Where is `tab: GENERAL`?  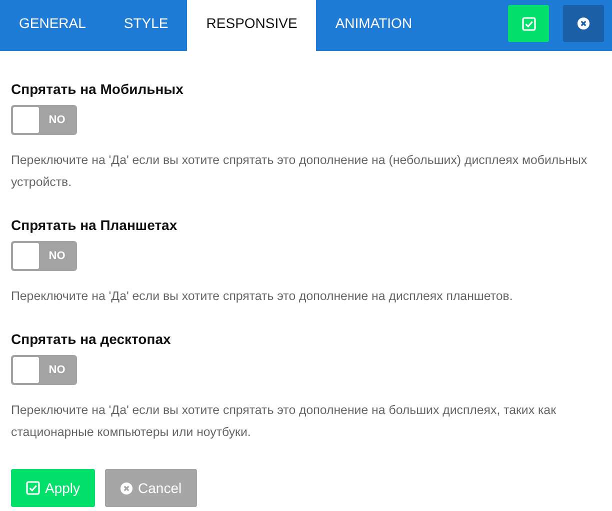
tab: GENERAL is located at coordinates (52, 25).